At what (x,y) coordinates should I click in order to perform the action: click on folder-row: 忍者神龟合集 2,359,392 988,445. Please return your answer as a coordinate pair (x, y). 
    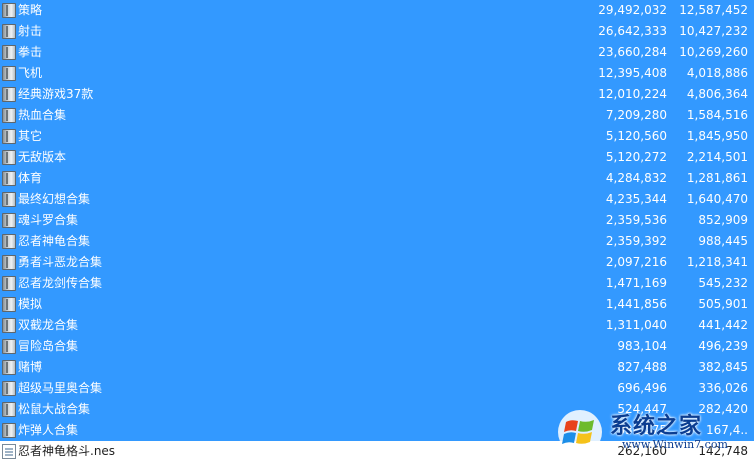
    Looking at the image, I should click on (377, 241).